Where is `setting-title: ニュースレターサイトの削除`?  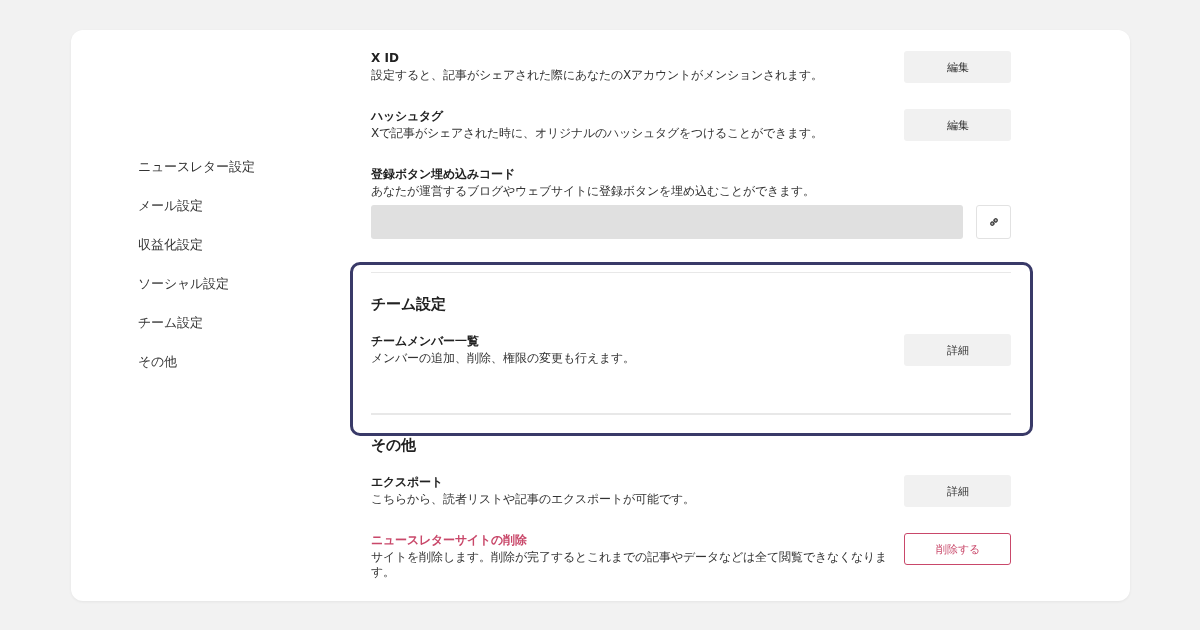 setting-title: ニュースレターサイトの削除 is located at coordinates (449, 540).